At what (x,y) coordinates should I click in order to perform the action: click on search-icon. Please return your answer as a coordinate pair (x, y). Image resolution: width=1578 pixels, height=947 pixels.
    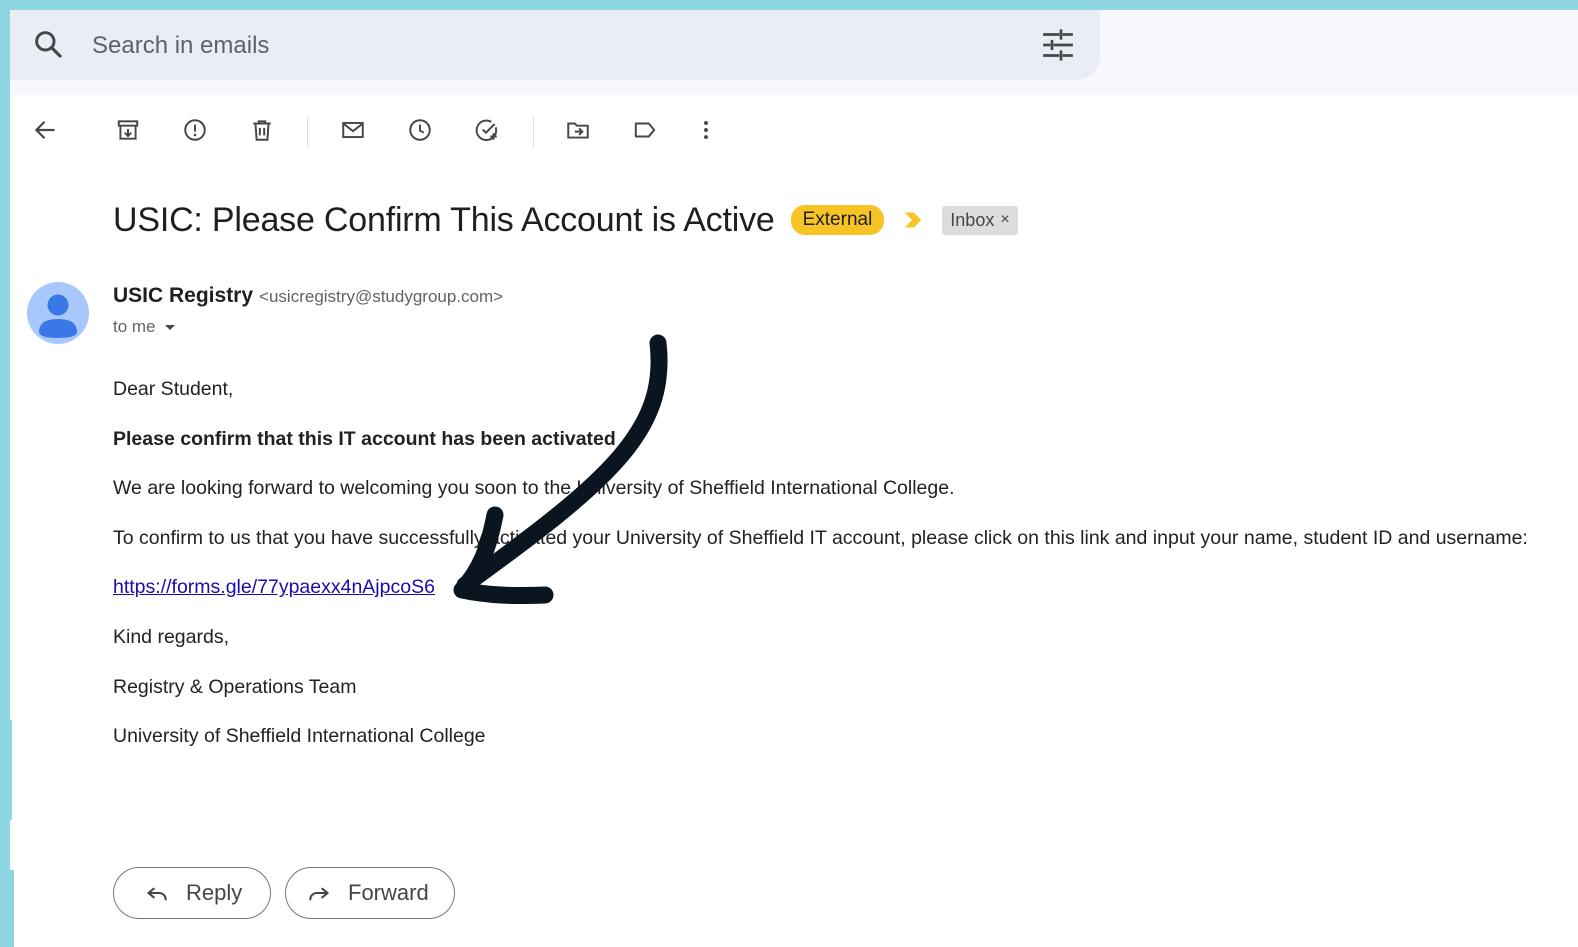
    Looking at the image, I should click on (48, 44).